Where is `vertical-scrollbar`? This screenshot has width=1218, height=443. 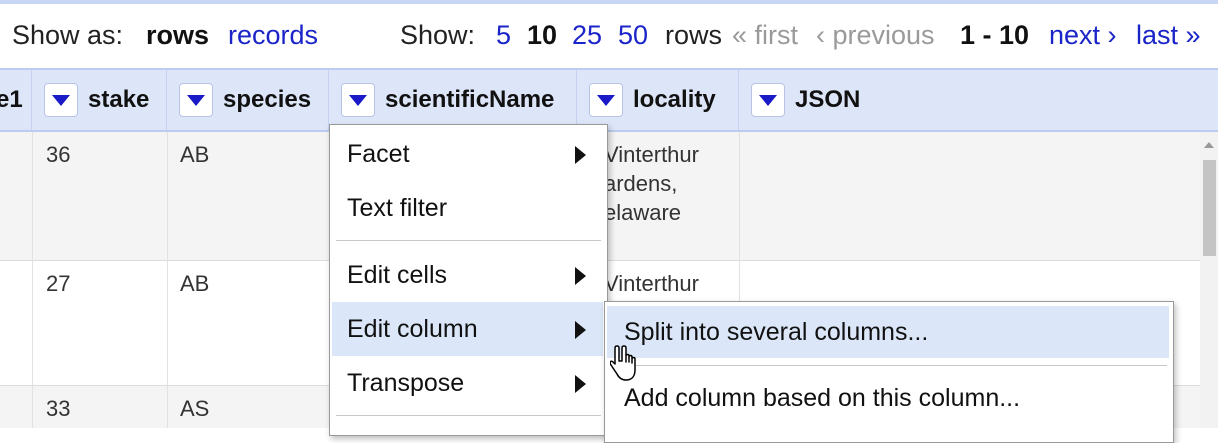
vertical-scrollbar is located at coordinates (1209, 280).